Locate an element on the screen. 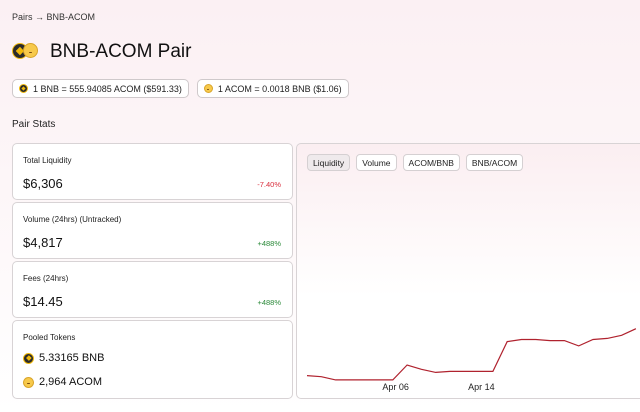  breadcrumb-current: BNB-ACOM is located at coordinates (71, 17).